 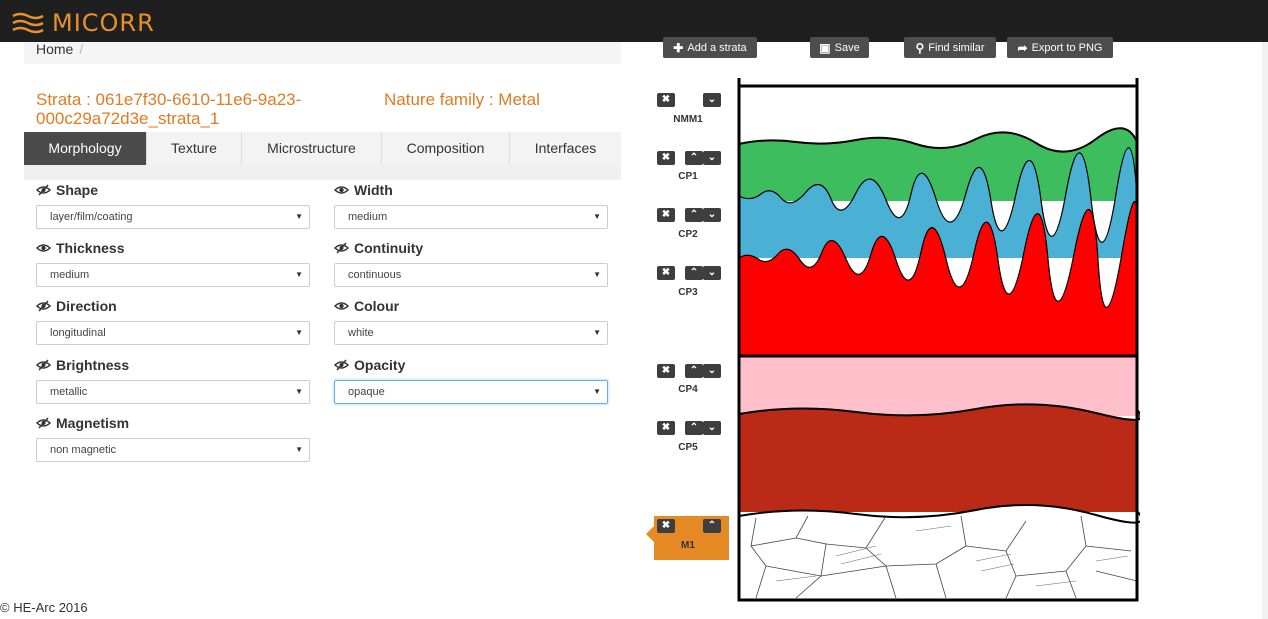 I want to click on colour-field: Colour white ▼, so click(x=472, y=321).